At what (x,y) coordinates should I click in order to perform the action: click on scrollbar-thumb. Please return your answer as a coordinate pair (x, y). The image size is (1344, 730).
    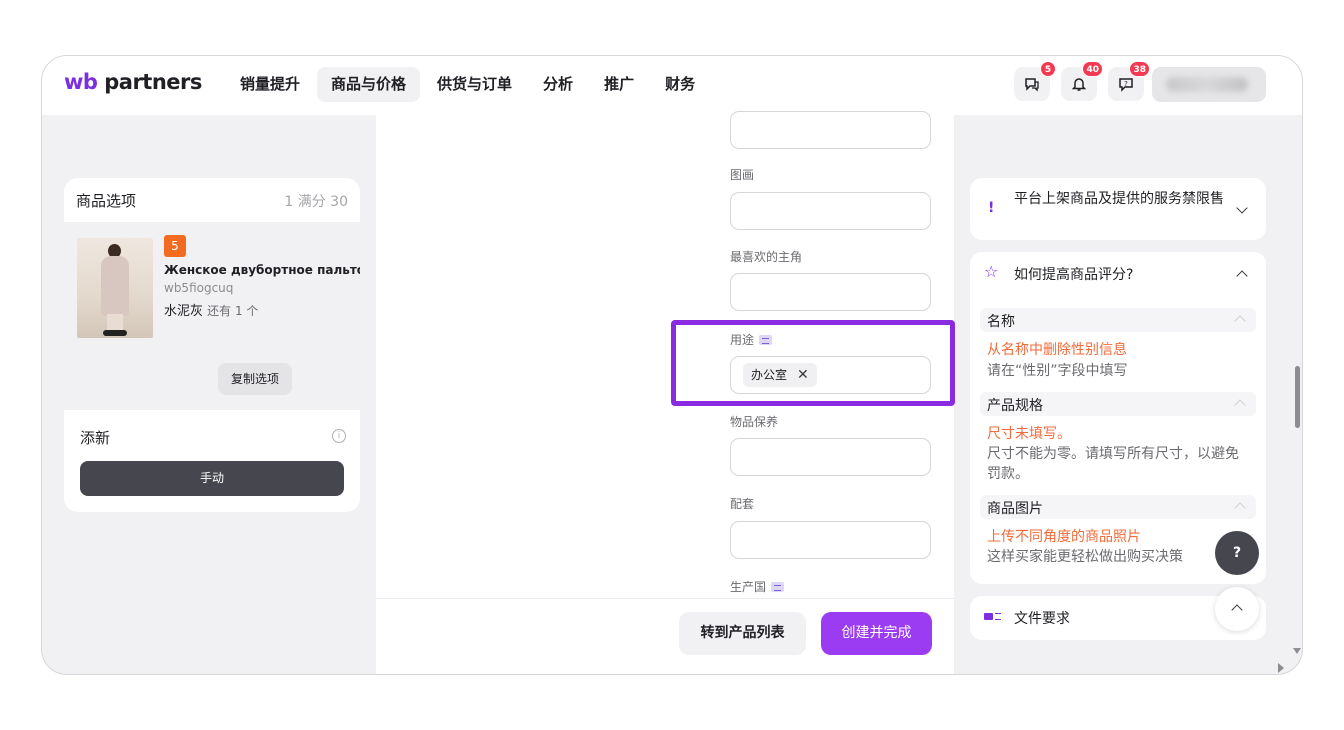
    Looking at the image, I should click on (1297, 397).